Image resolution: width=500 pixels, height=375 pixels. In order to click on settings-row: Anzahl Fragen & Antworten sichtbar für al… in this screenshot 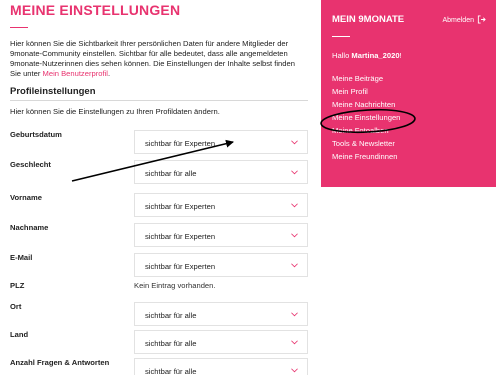, I will do `click(159, 366)`.